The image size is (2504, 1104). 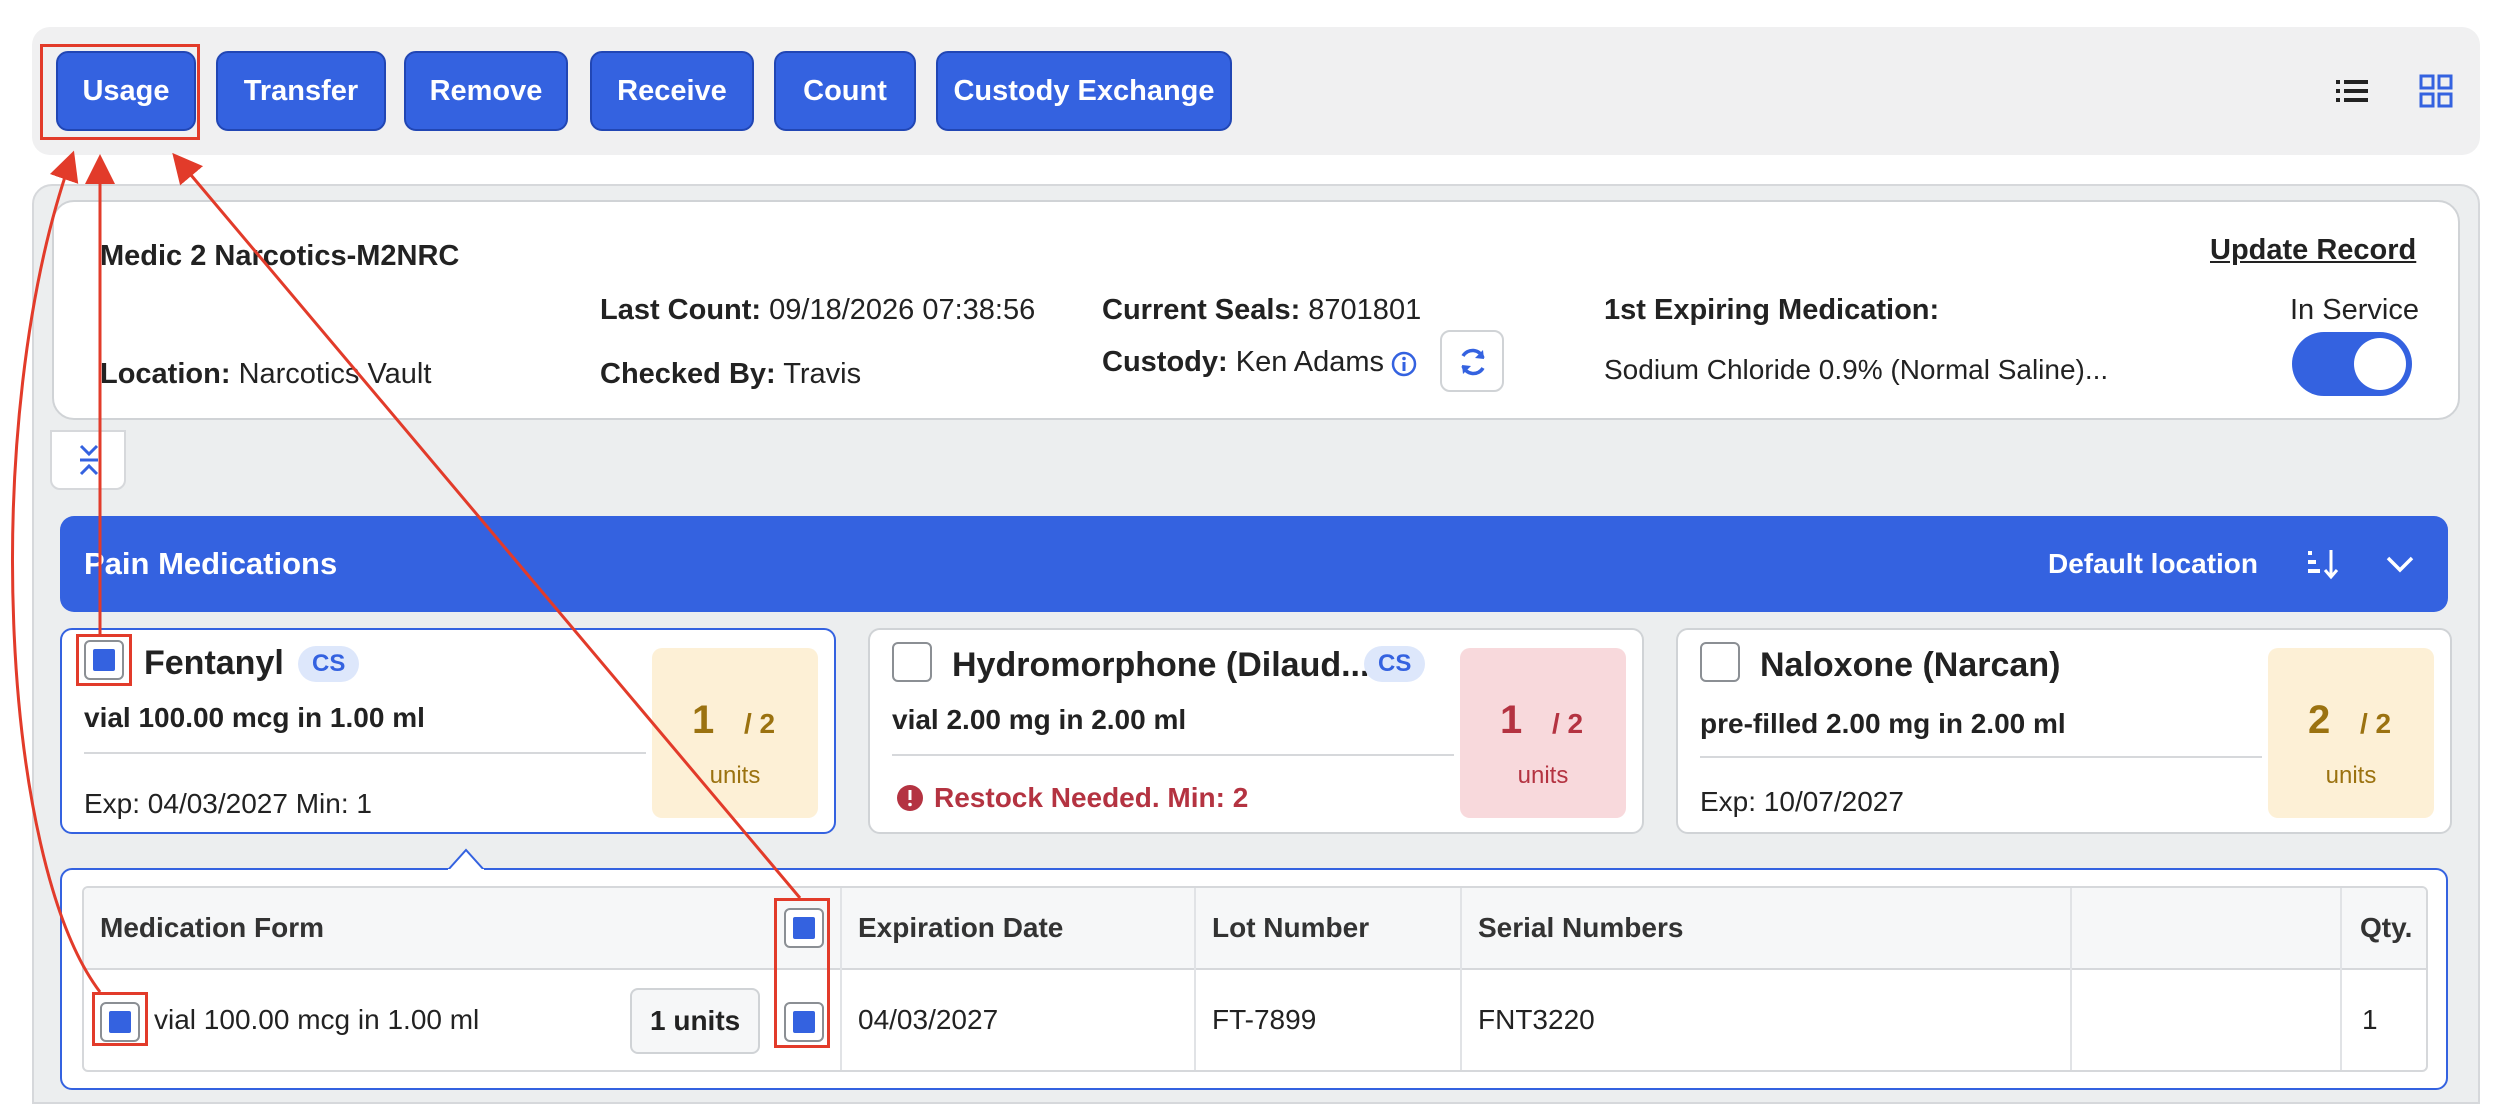 What do you see at coordinates (1404, 364) in the screenshot?
I see `info-icon` at bounding box center [1404, 364].